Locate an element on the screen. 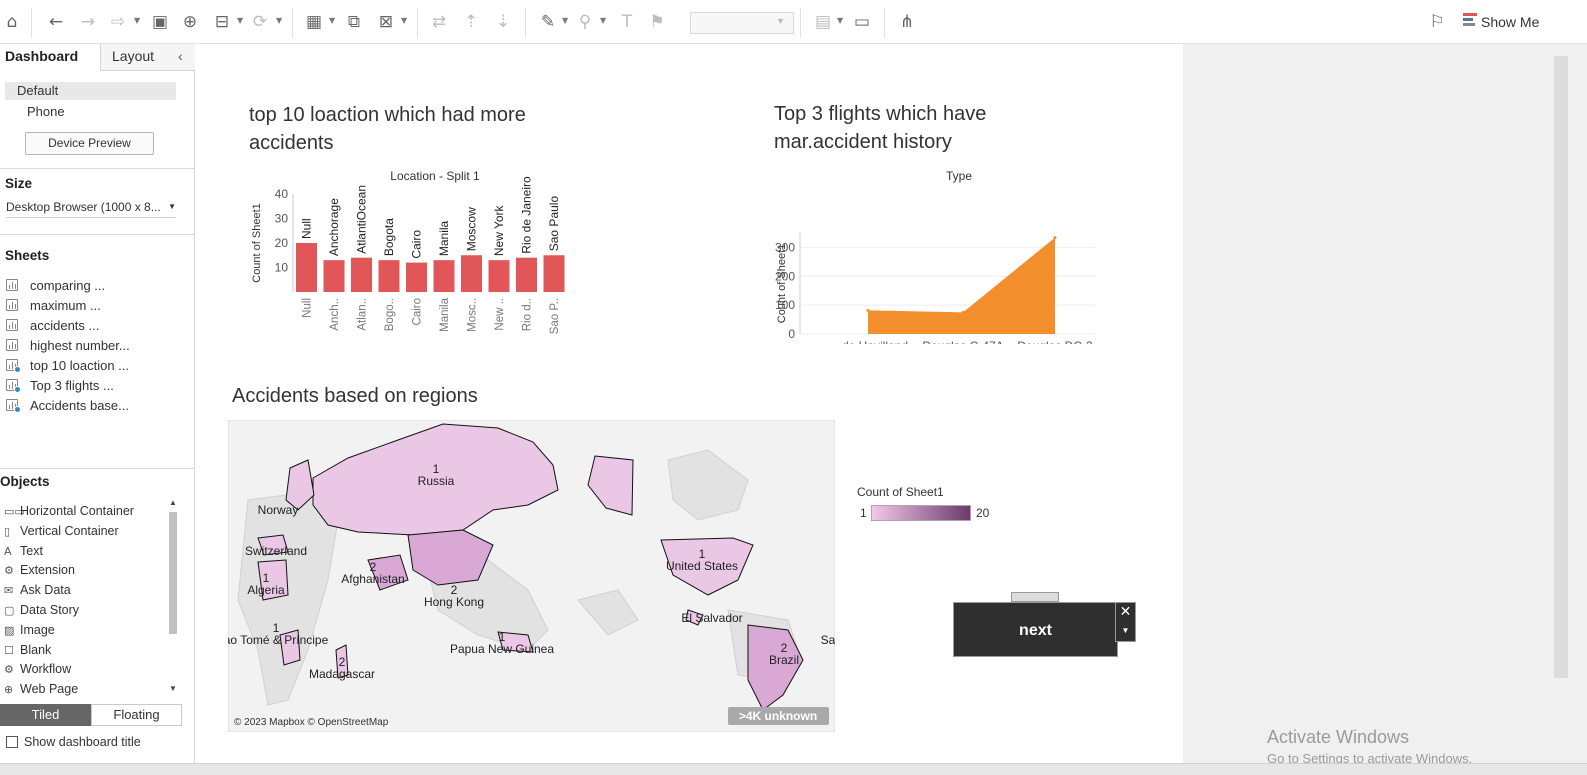 This screenshot has width=1587, height=775. device-preview-button: Device Preview is located at coordinates (89, 143).